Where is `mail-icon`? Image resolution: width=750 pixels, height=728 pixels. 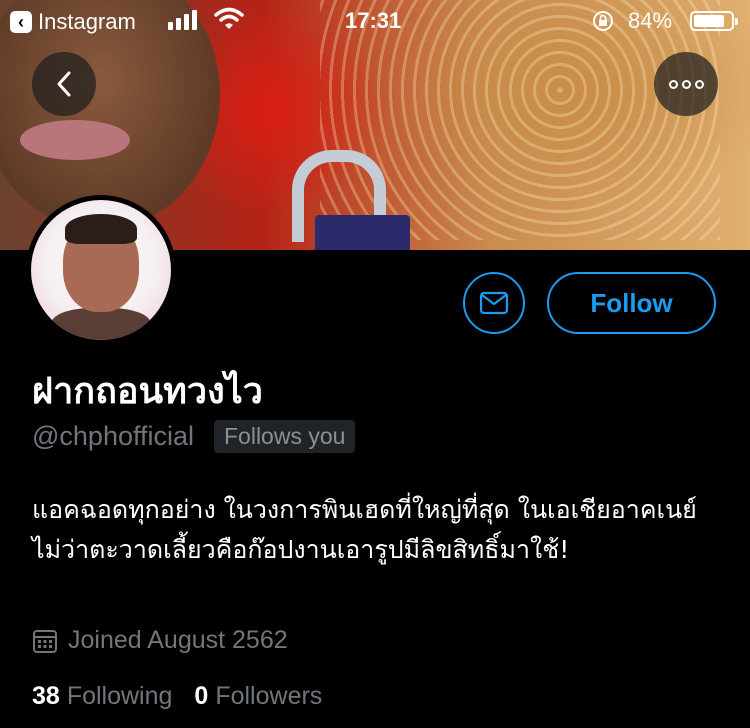
mail-icon is located at coordinates (494, 303).